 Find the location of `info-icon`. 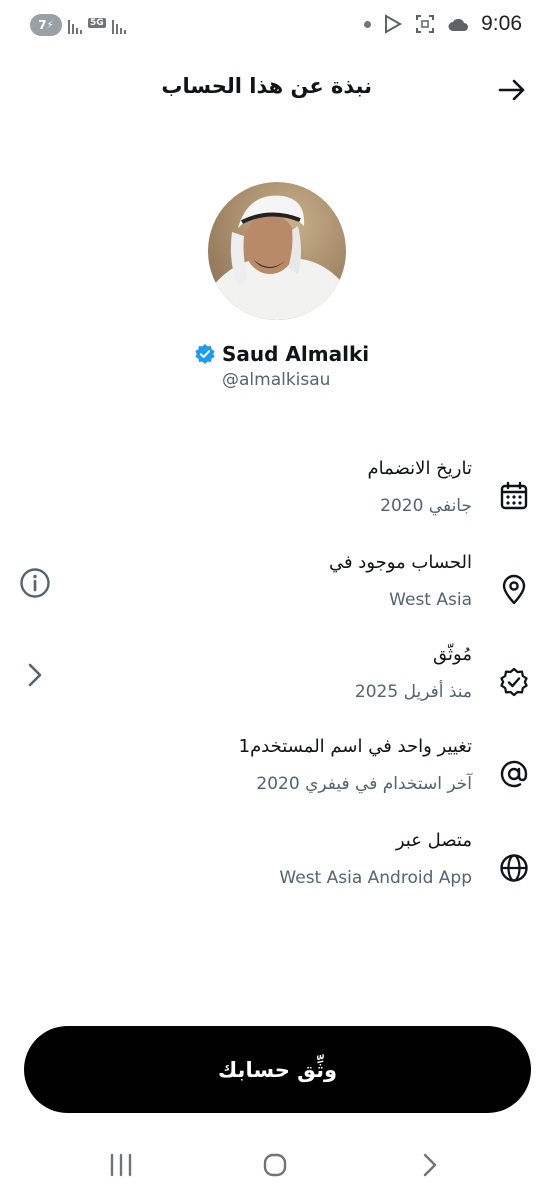

info-icon is located at coordinates (35, 583).